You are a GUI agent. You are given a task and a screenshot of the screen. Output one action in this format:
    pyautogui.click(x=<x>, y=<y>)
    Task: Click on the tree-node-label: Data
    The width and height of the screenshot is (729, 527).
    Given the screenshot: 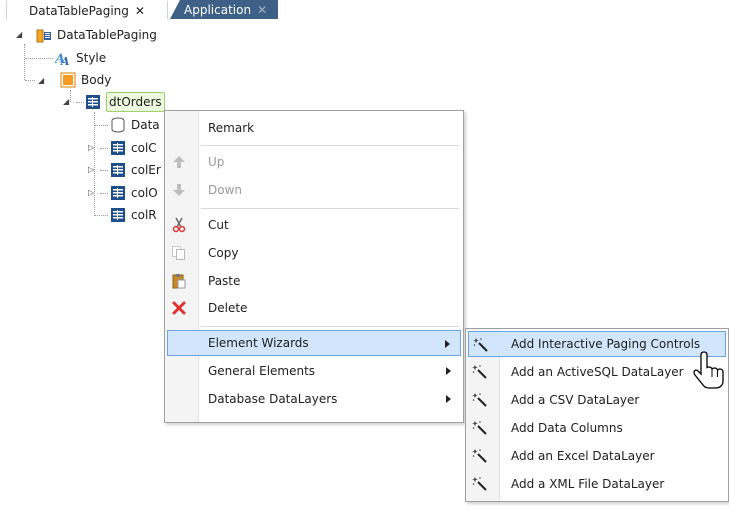 What is the action you would take?
    pyautogui.click(x=145, y=125)
    